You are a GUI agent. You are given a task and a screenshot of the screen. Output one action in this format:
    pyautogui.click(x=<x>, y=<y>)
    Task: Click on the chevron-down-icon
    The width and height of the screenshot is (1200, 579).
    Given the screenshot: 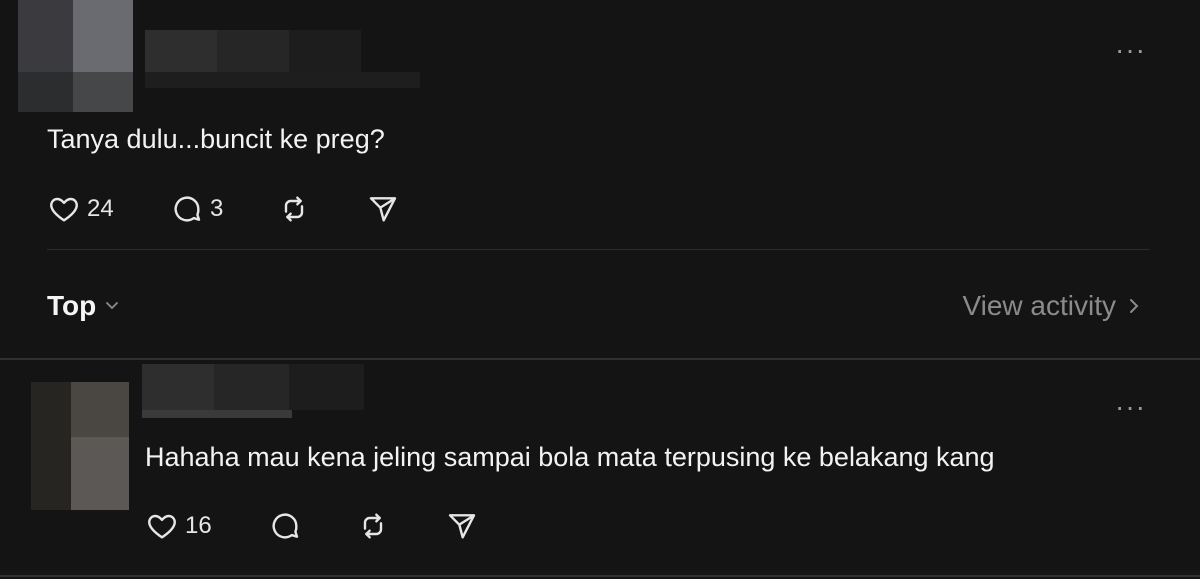 What is the action you would take?
    pyautogui.click(x=112, y=306)
    